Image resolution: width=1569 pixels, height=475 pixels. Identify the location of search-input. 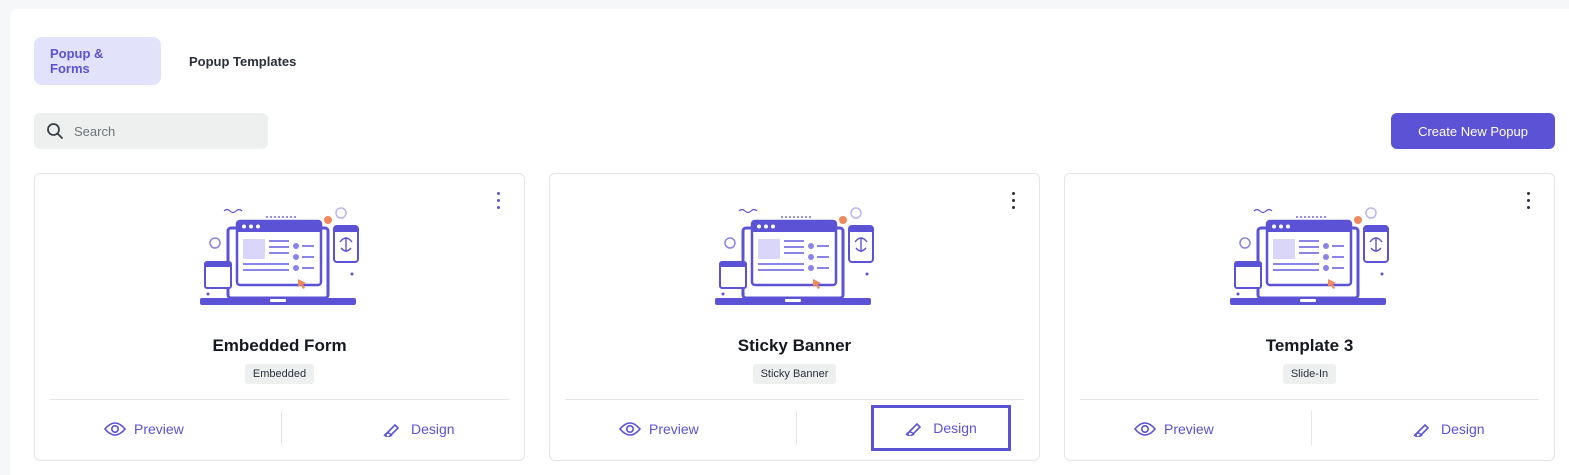
(164, 131).